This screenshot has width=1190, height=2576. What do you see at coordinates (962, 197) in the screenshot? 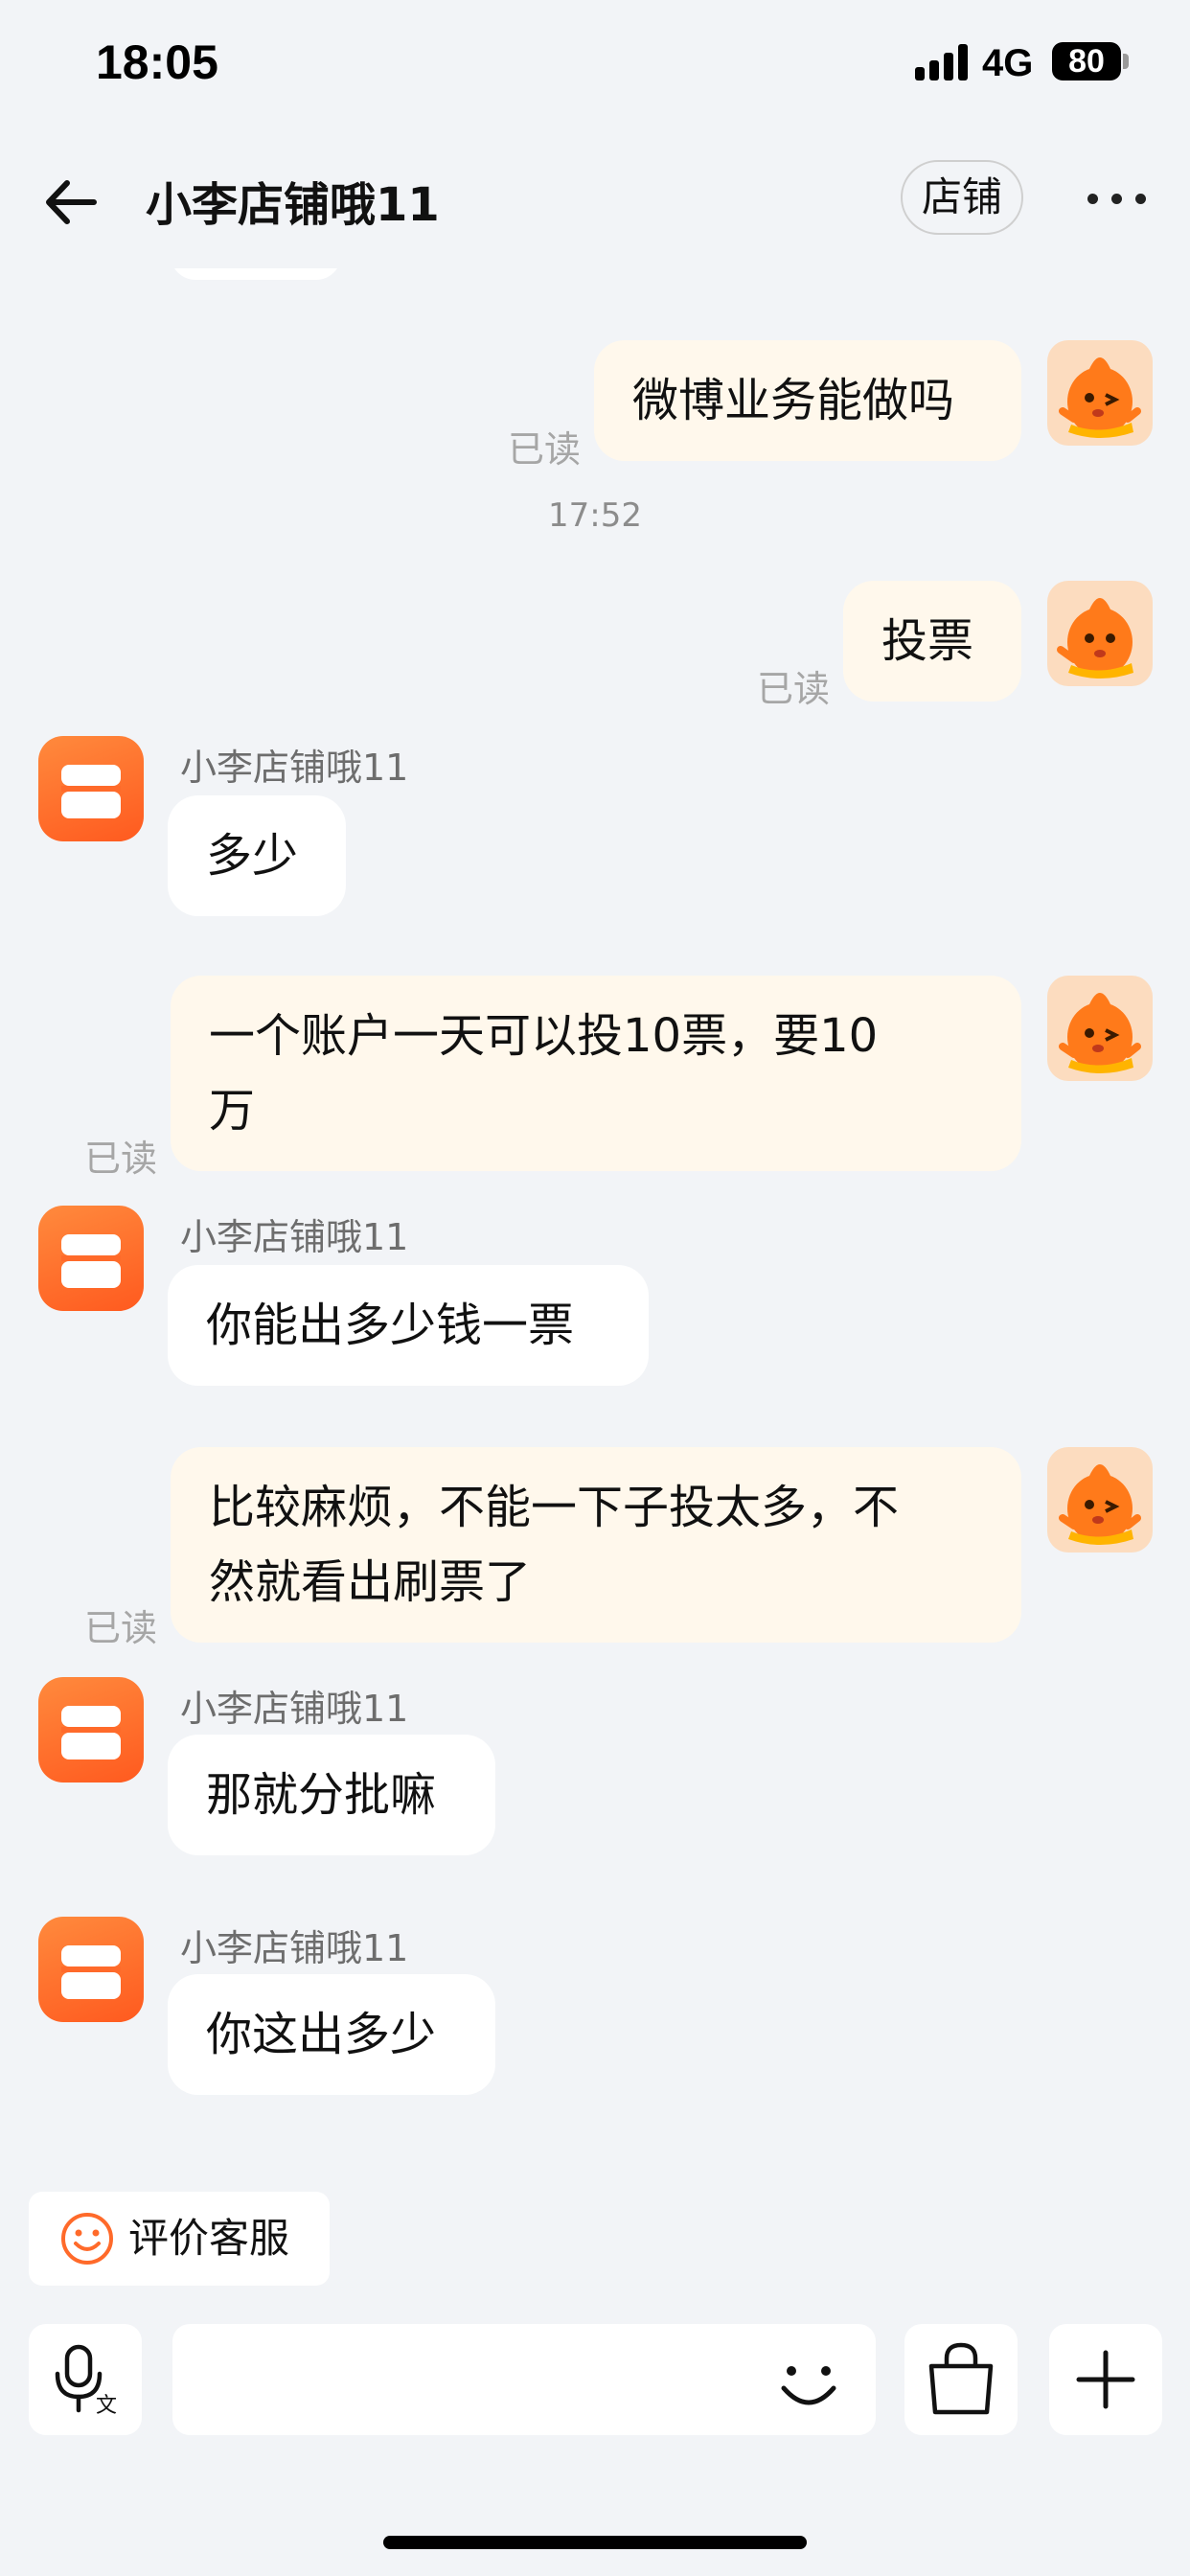
I see `shop-button: 店铺` at bounding box center [962, 197].